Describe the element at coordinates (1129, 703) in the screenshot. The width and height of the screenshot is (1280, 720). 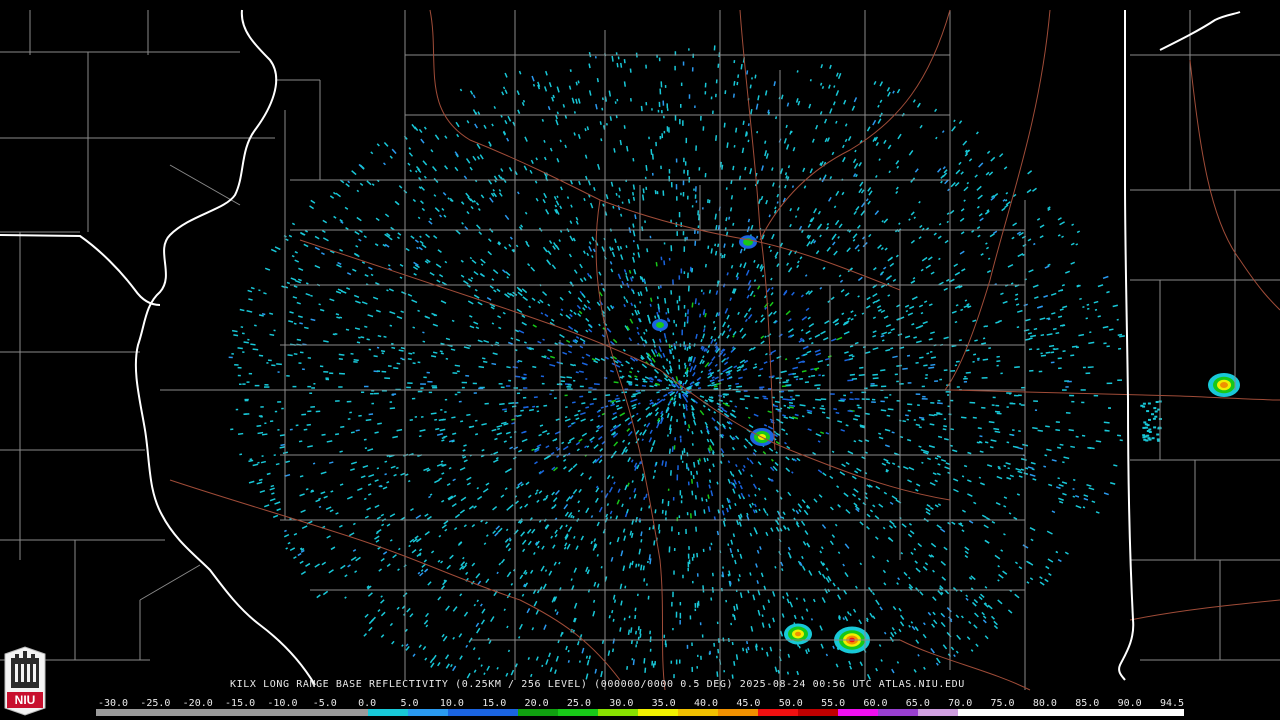
I see `scale-label: 90.0` at that location.